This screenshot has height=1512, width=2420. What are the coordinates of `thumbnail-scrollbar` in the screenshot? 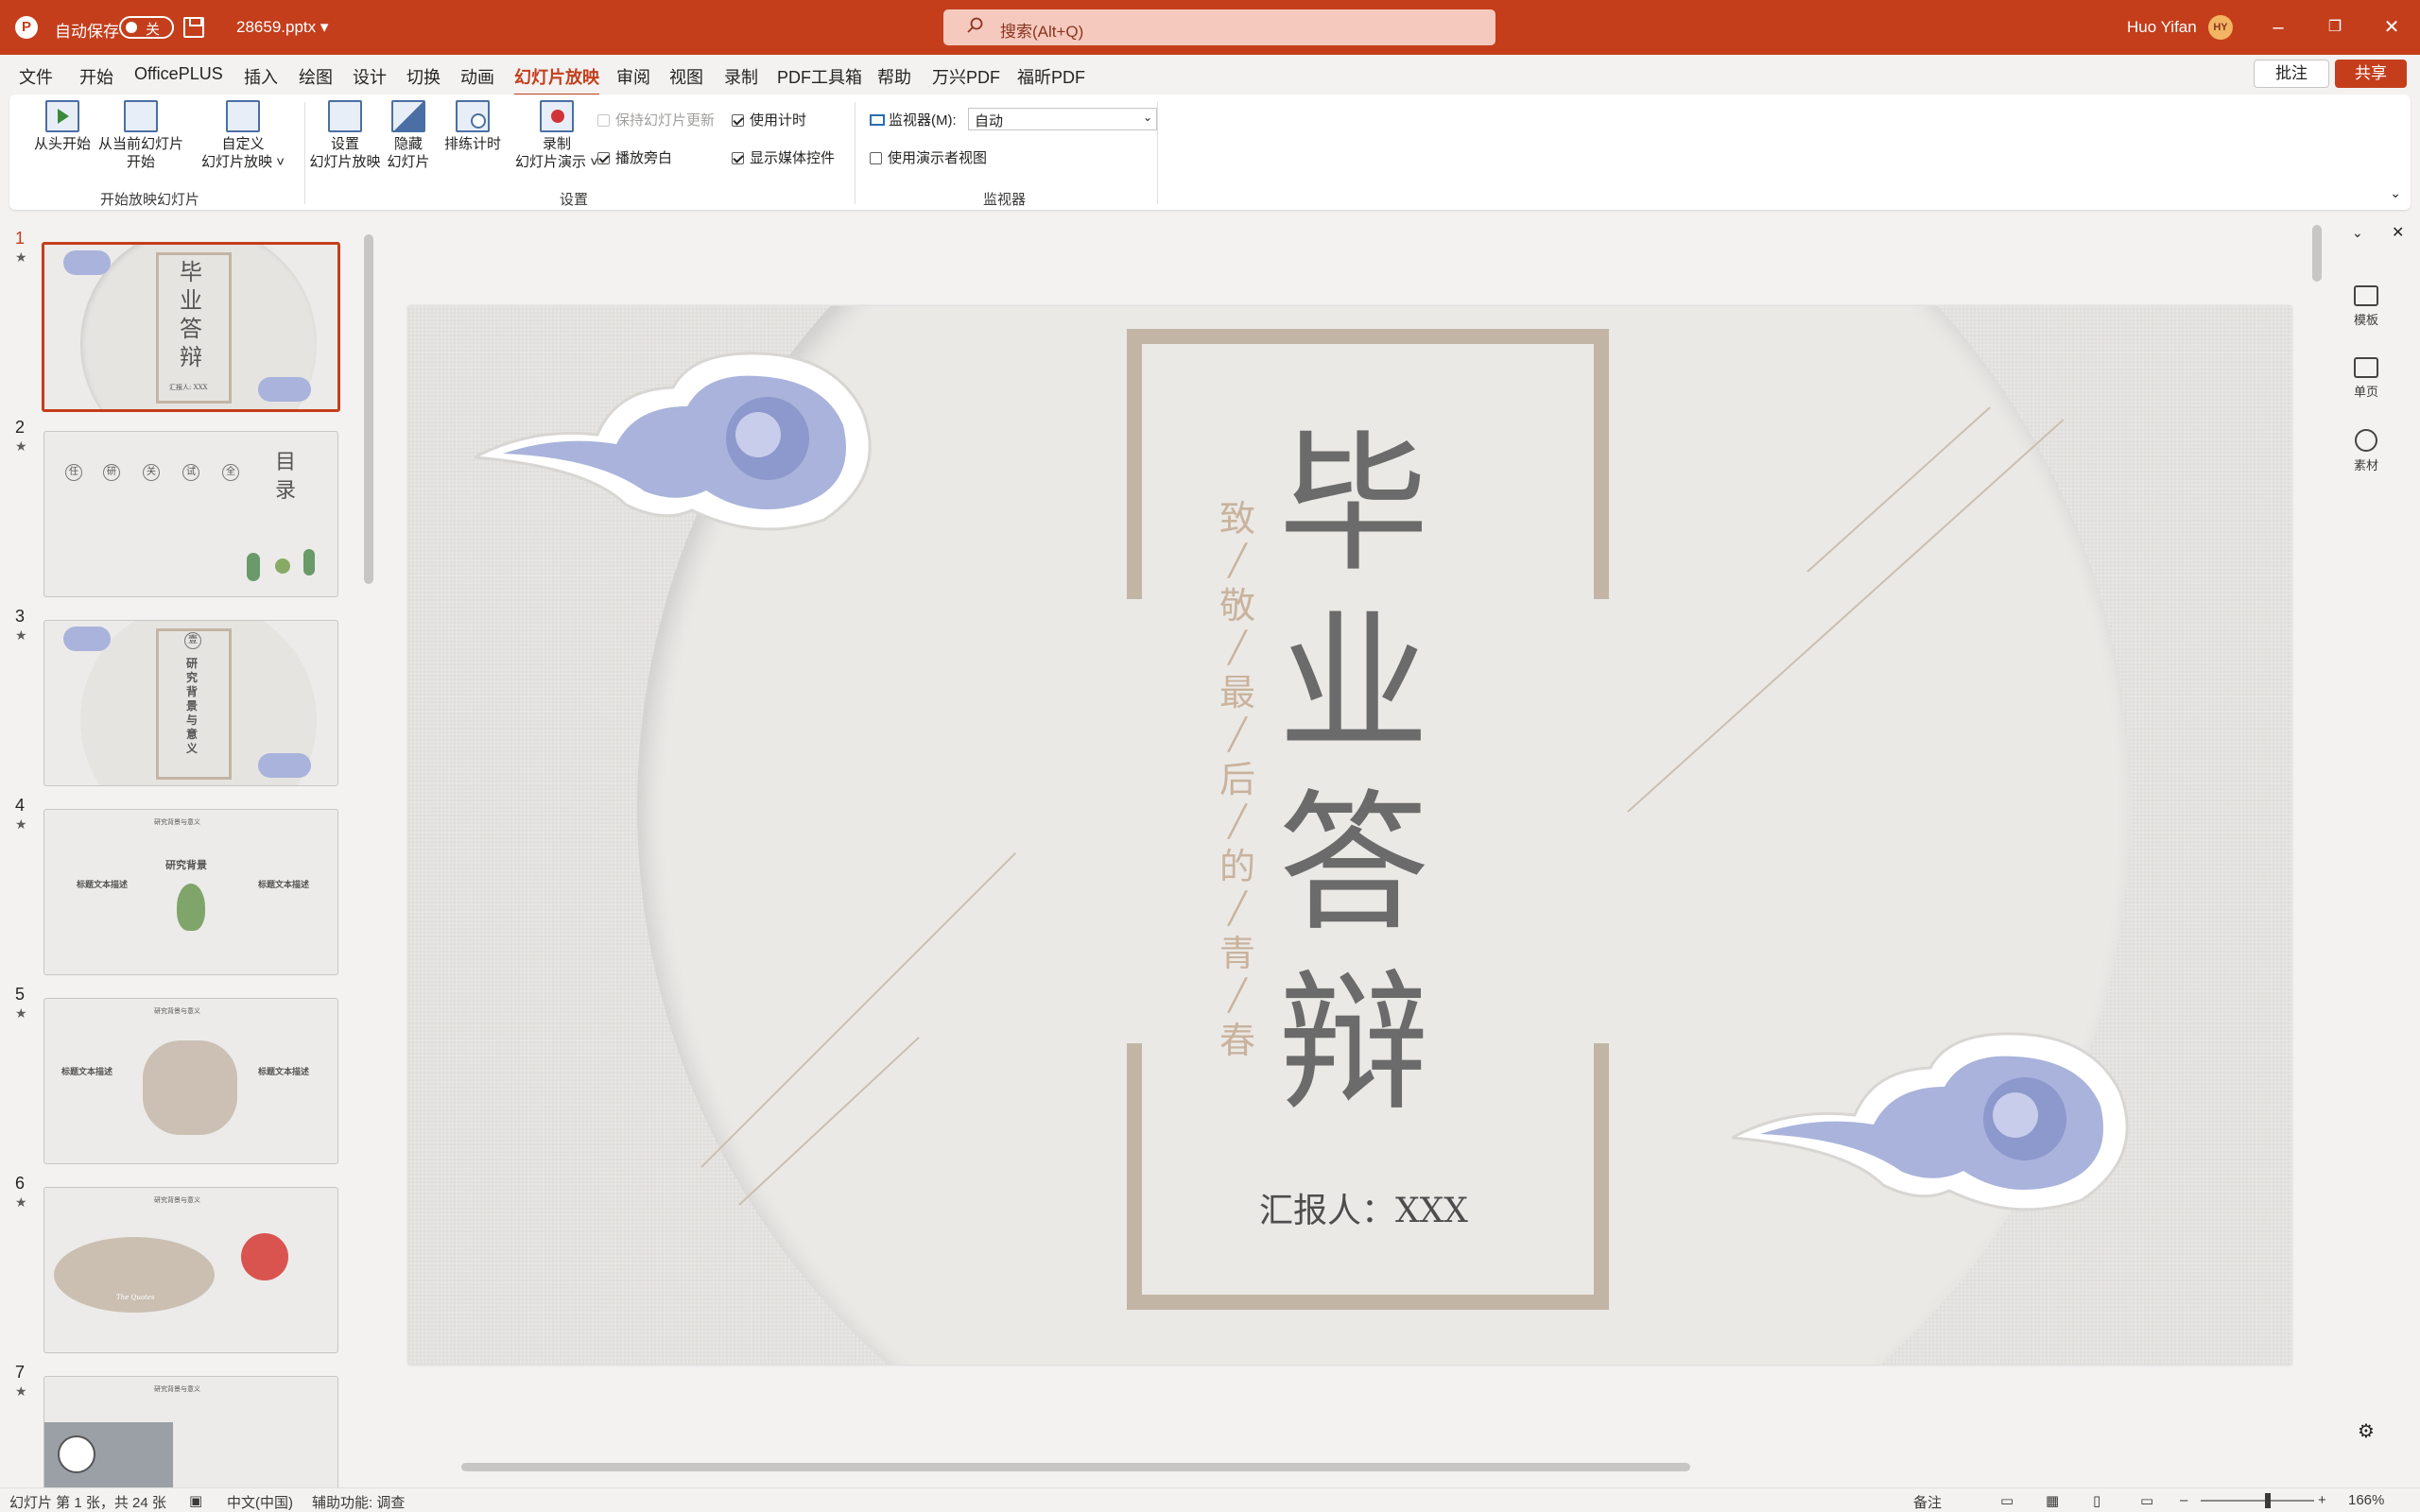 It's located at (368, 851).